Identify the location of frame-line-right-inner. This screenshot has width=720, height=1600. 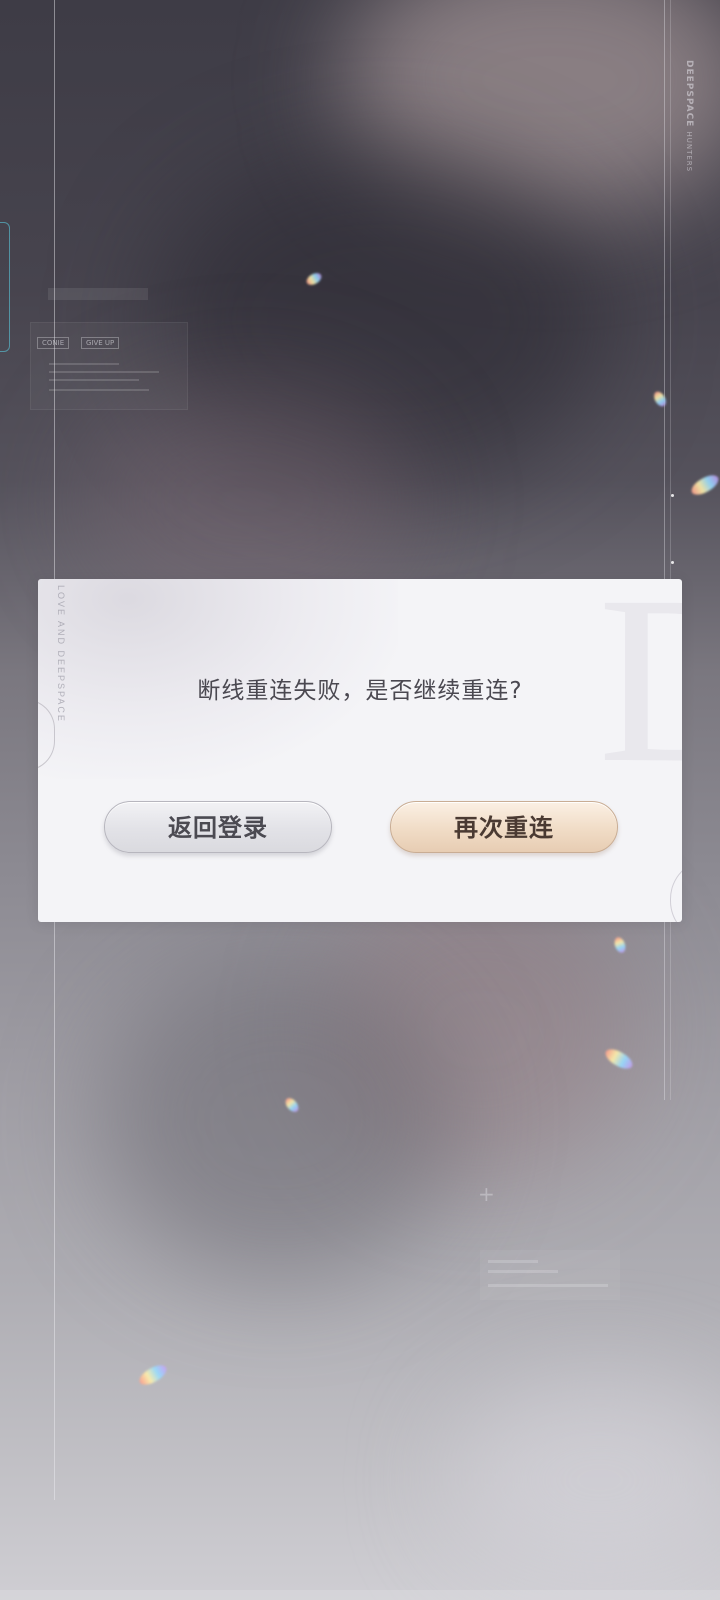
(670, 550).